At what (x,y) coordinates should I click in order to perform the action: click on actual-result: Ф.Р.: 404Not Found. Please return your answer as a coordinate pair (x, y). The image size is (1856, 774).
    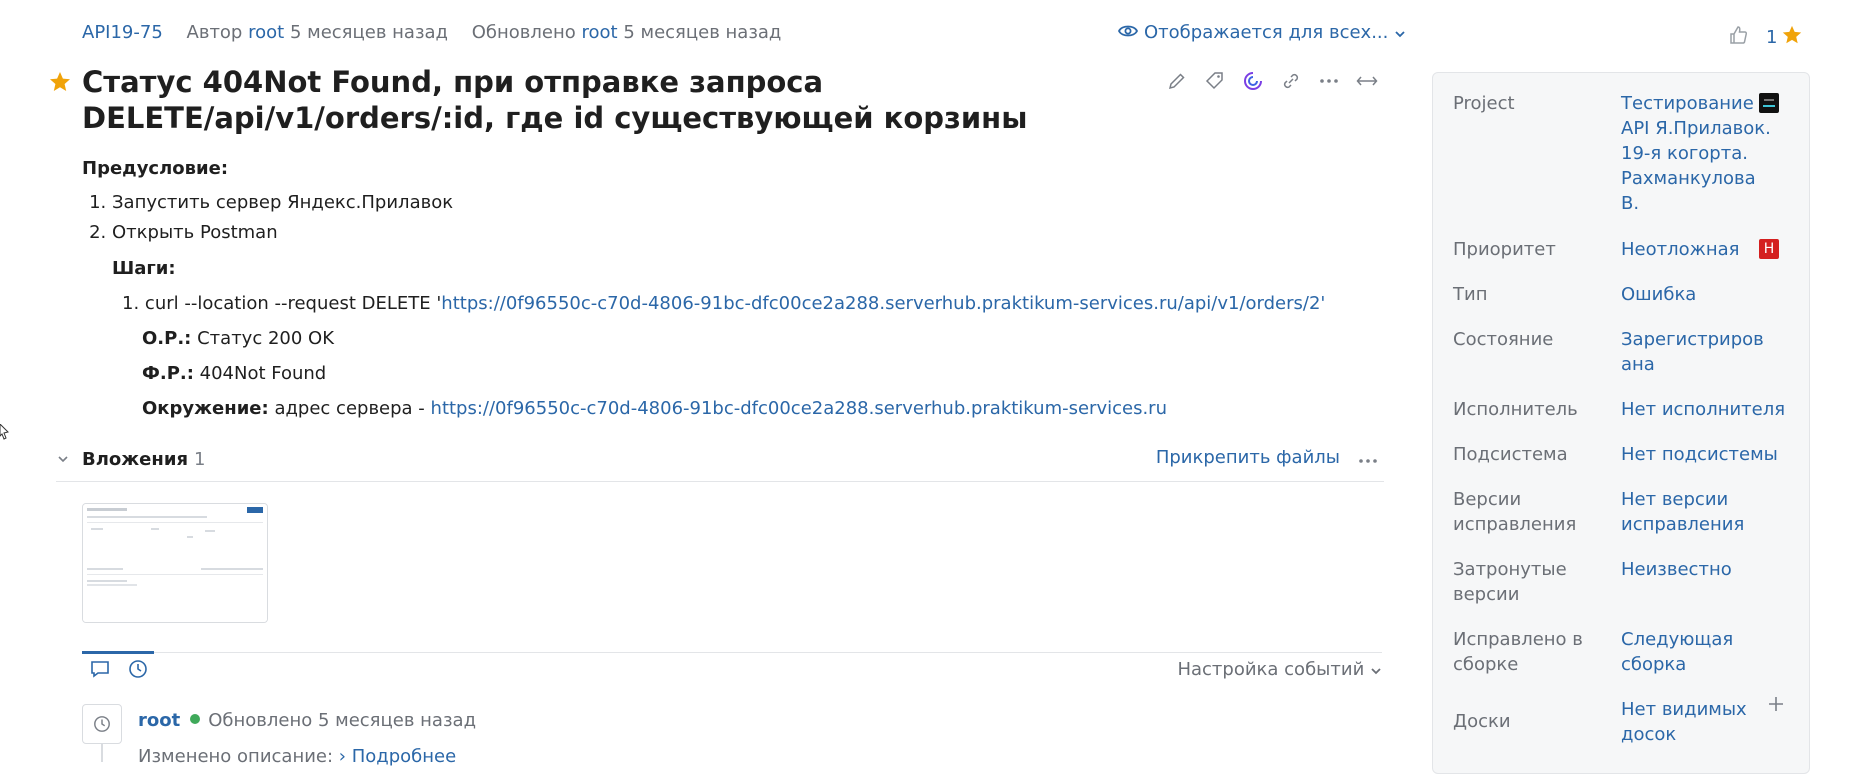
    Looking at the image, I should click on (234, 373).